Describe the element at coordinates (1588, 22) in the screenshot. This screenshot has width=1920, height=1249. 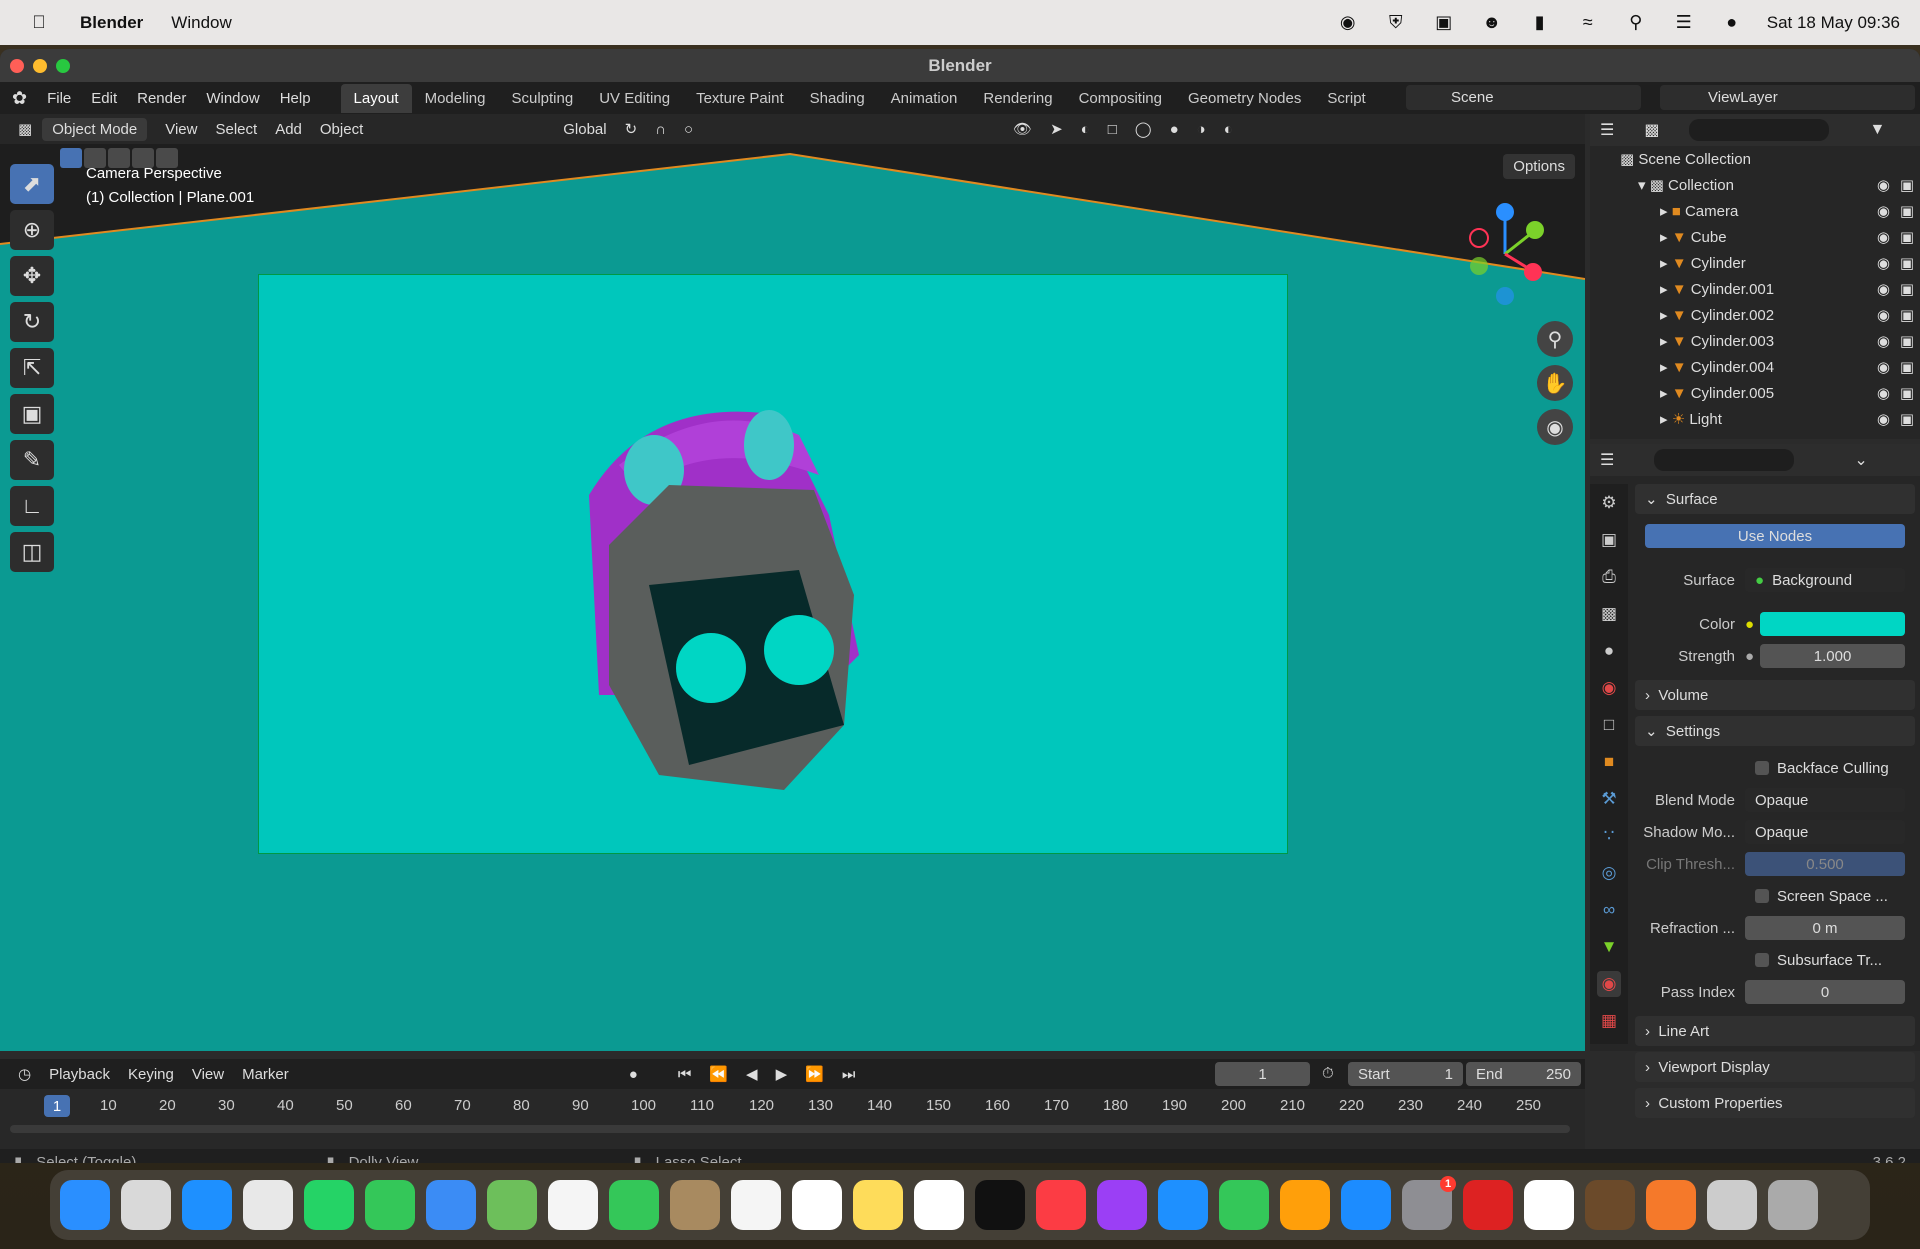
I see `wifi-icon: ≈` at that location.